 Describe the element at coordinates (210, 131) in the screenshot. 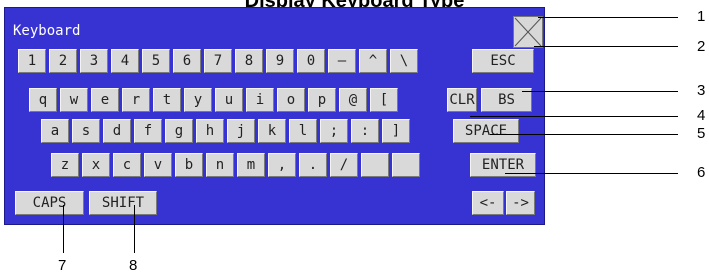

I see `key: h` at that location.